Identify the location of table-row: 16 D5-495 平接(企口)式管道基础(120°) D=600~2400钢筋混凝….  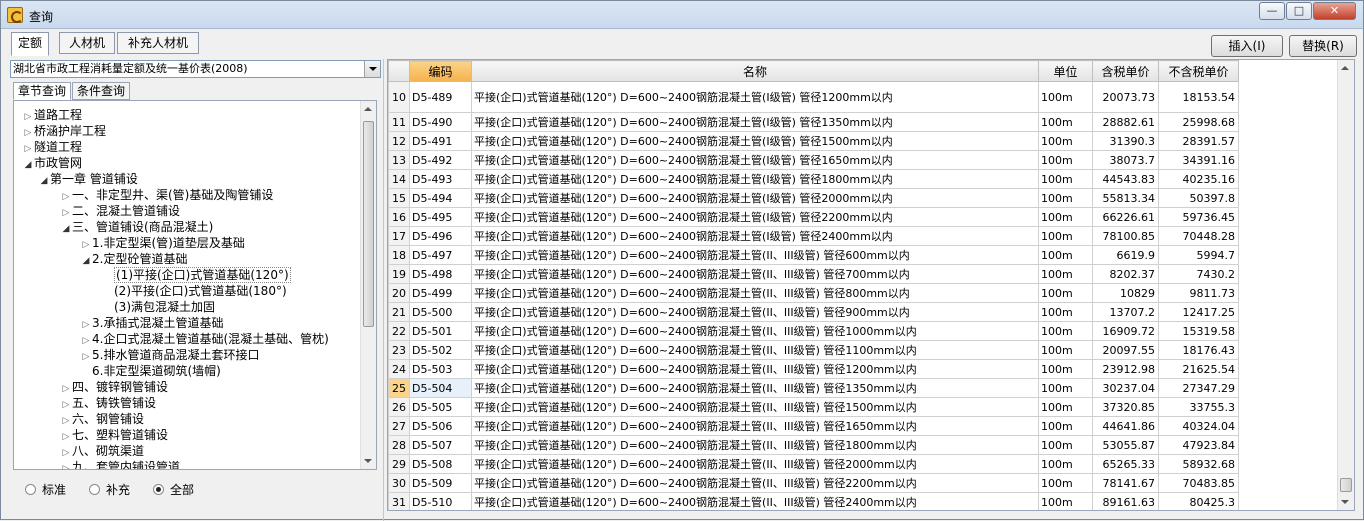
(813, 217).